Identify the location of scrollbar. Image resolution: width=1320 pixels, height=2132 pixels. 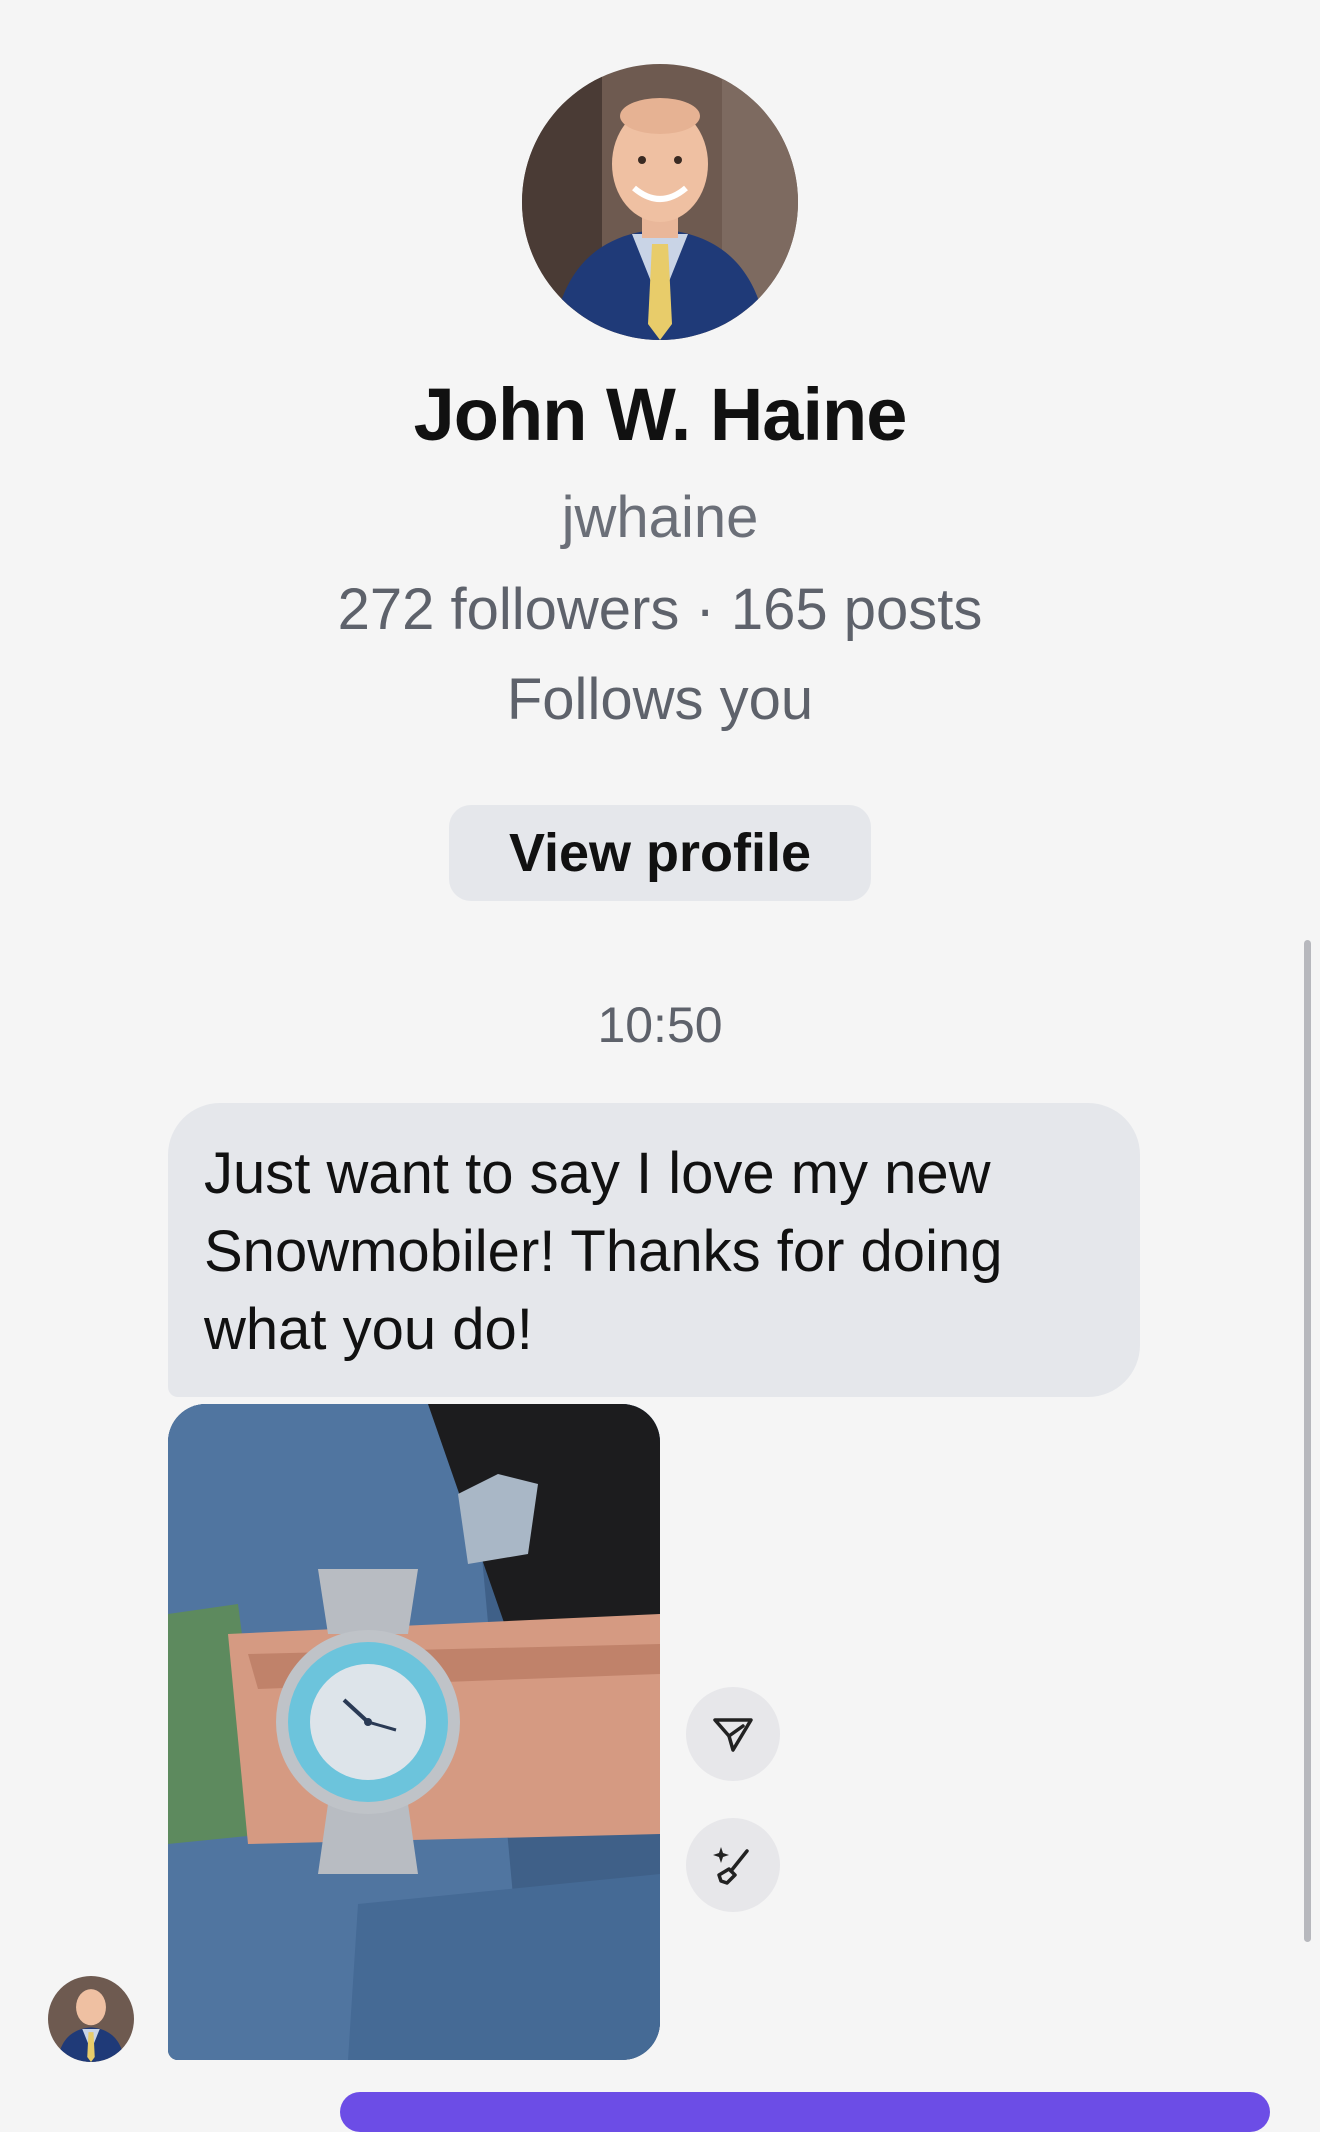
(1307, 1441).